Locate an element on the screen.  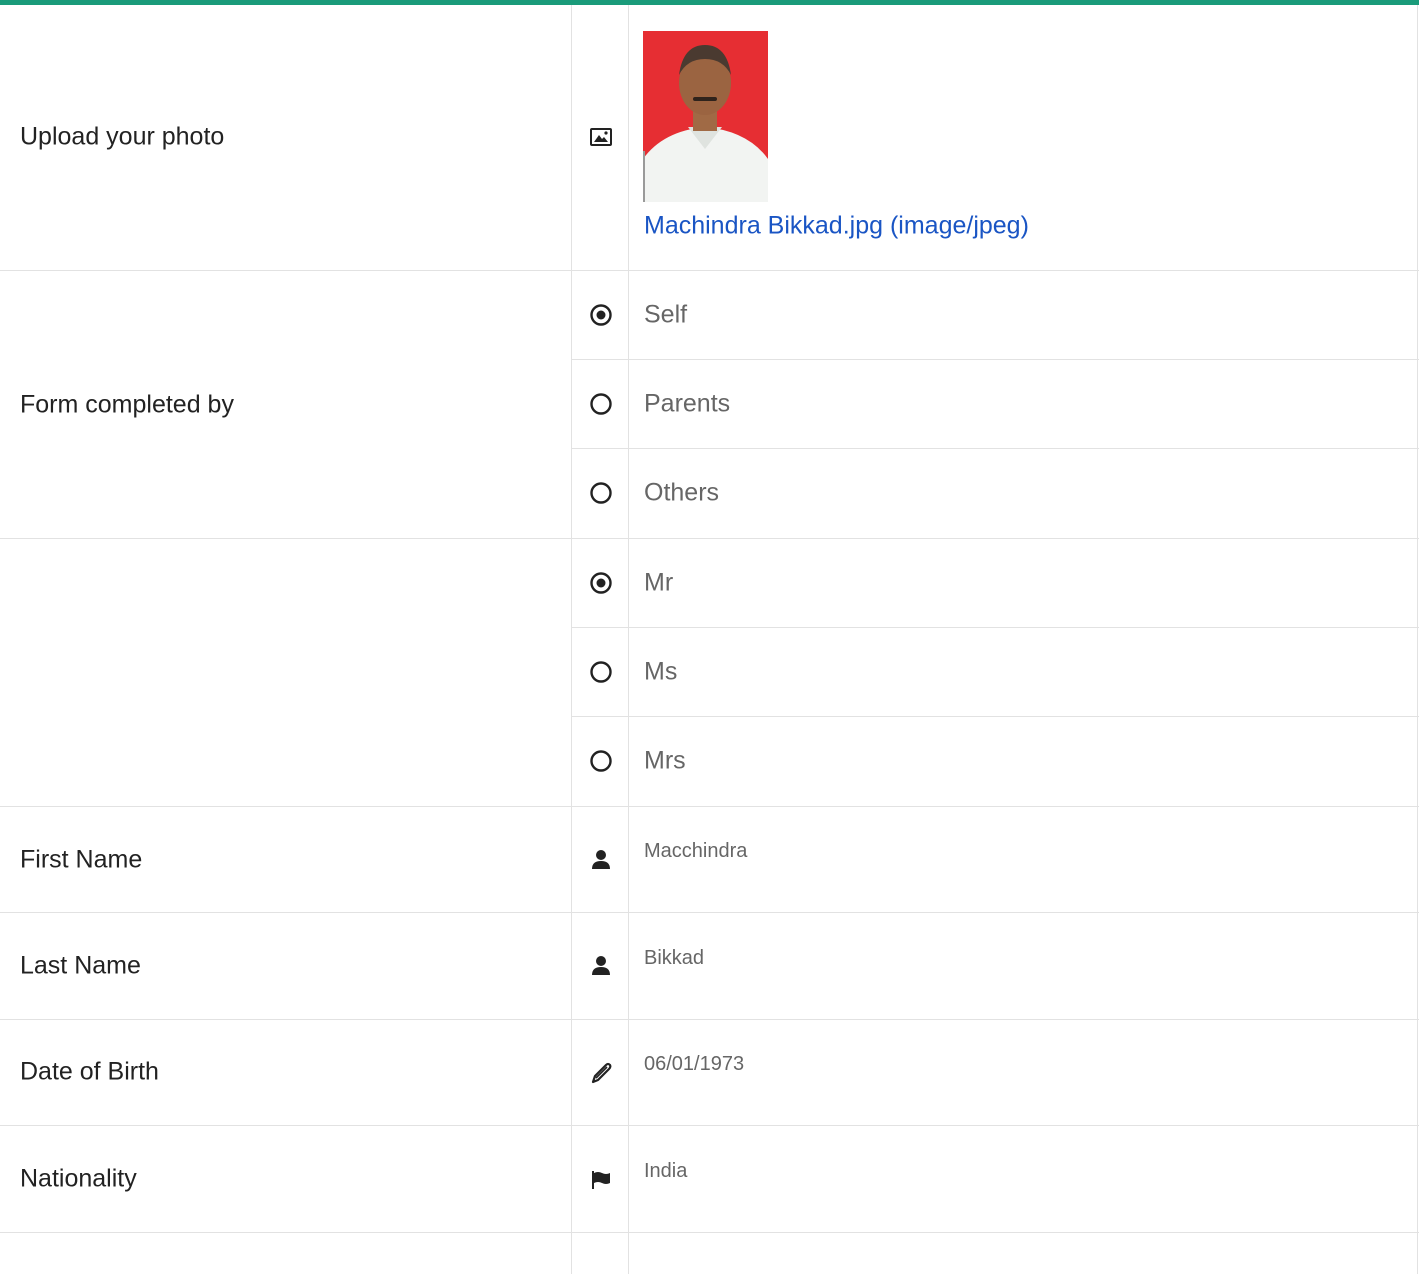
last-name-value: Bikkad is located at coordinates (674, 958).